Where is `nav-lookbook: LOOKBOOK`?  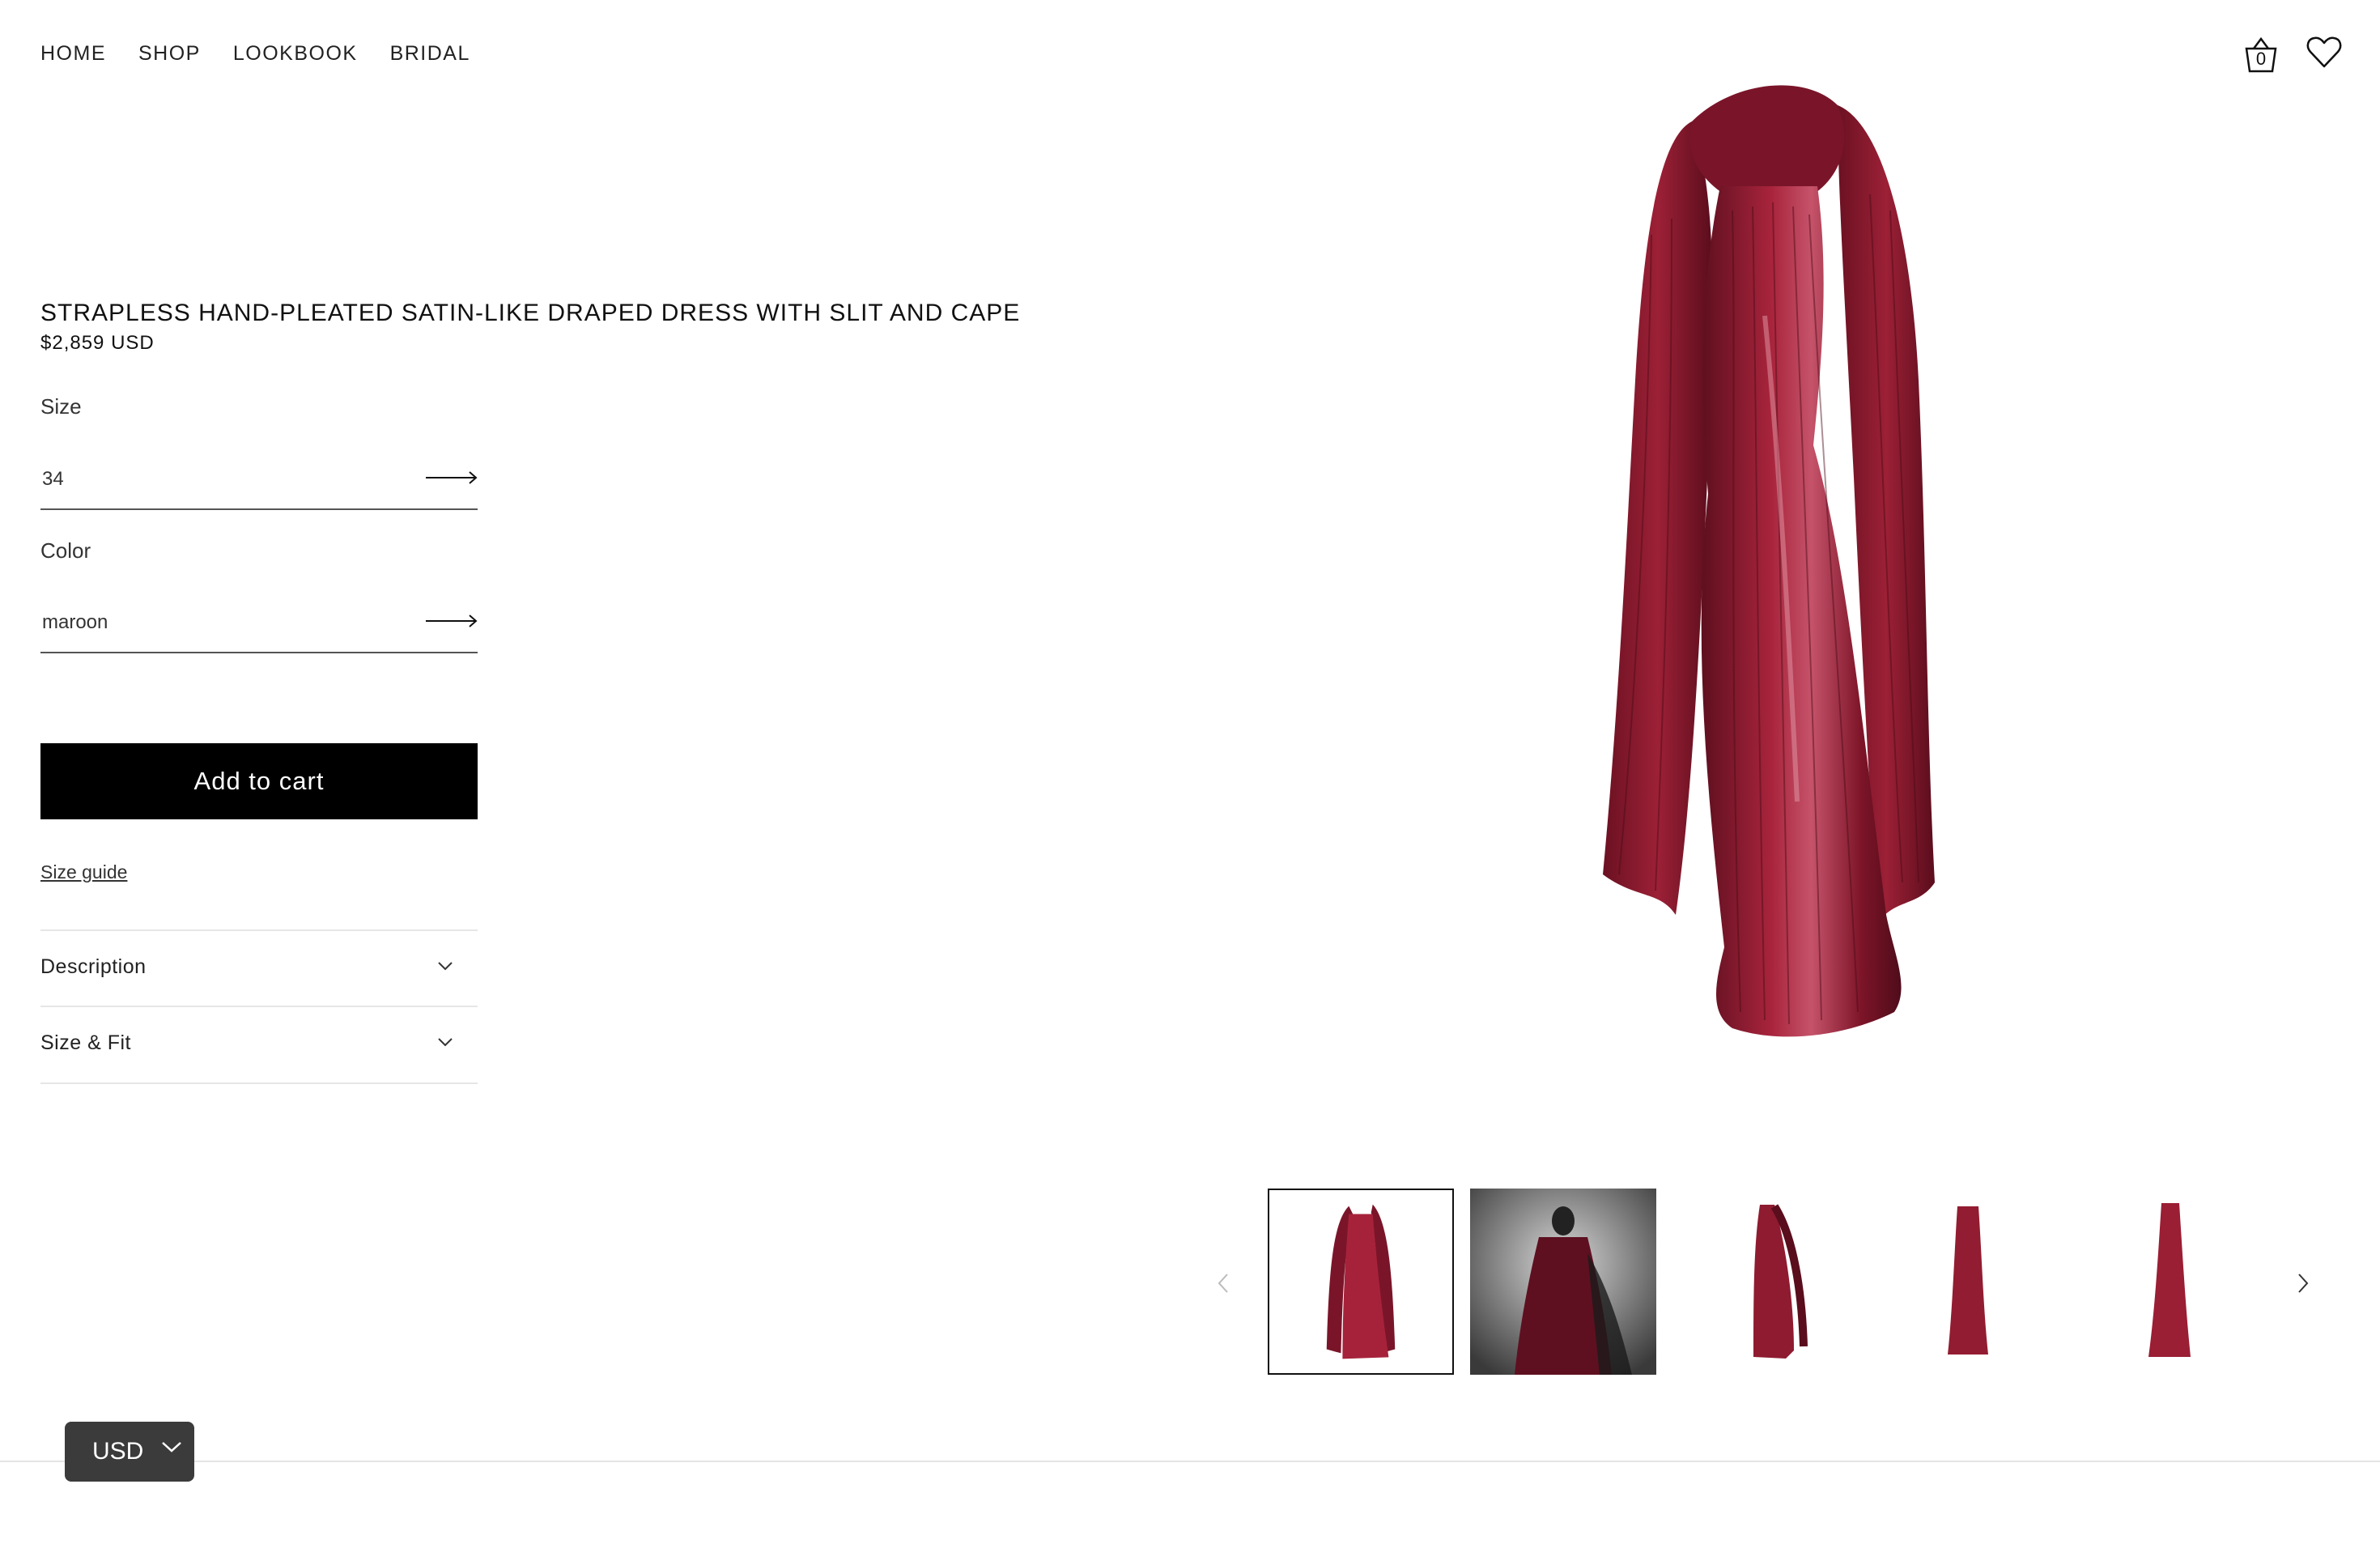 nav-lookbook: LOOKBOOK is located at coordinates (295, 54).